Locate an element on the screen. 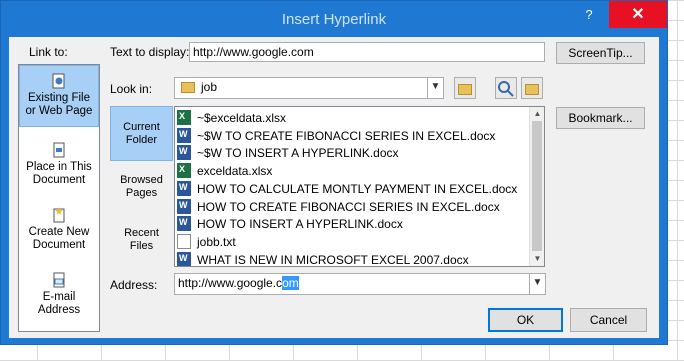 Image resolution: width=684 pixels, height=361 pixels. file-list-item: W HOW TO INSERT A HYPERLINK.docx is located at coordinates (290, 224).